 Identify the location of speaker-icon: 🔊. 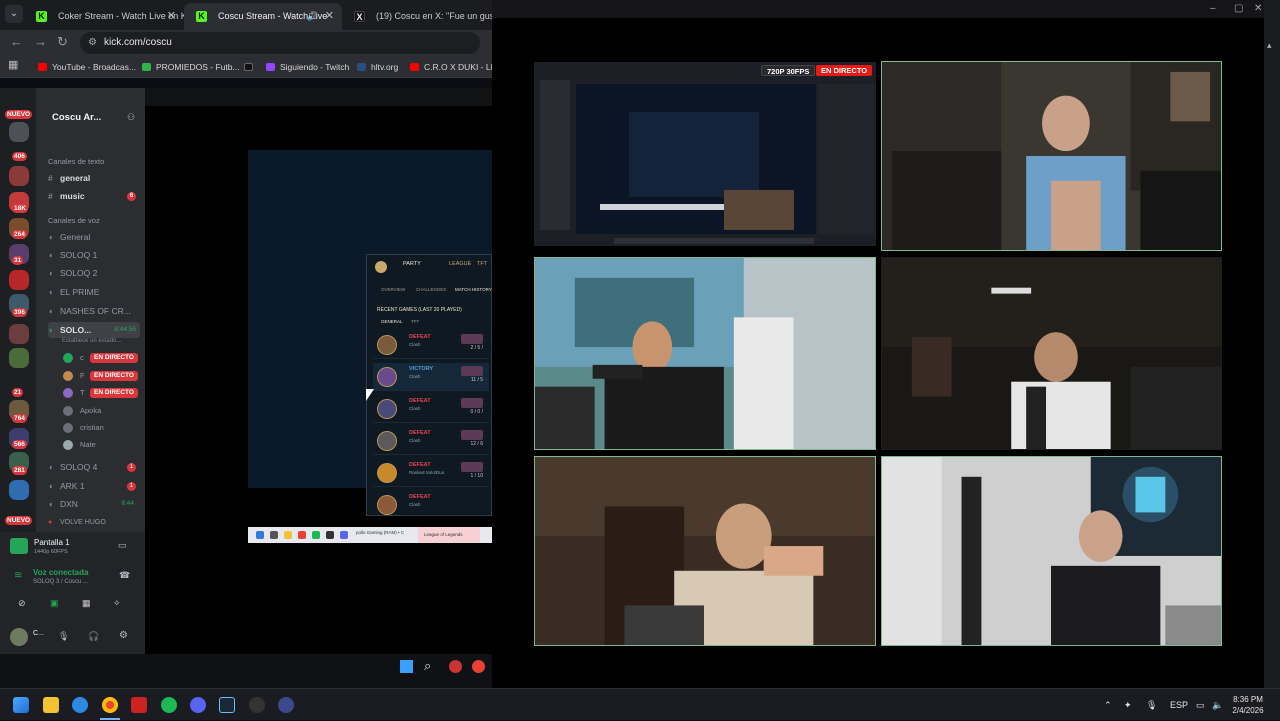
(312, 16).